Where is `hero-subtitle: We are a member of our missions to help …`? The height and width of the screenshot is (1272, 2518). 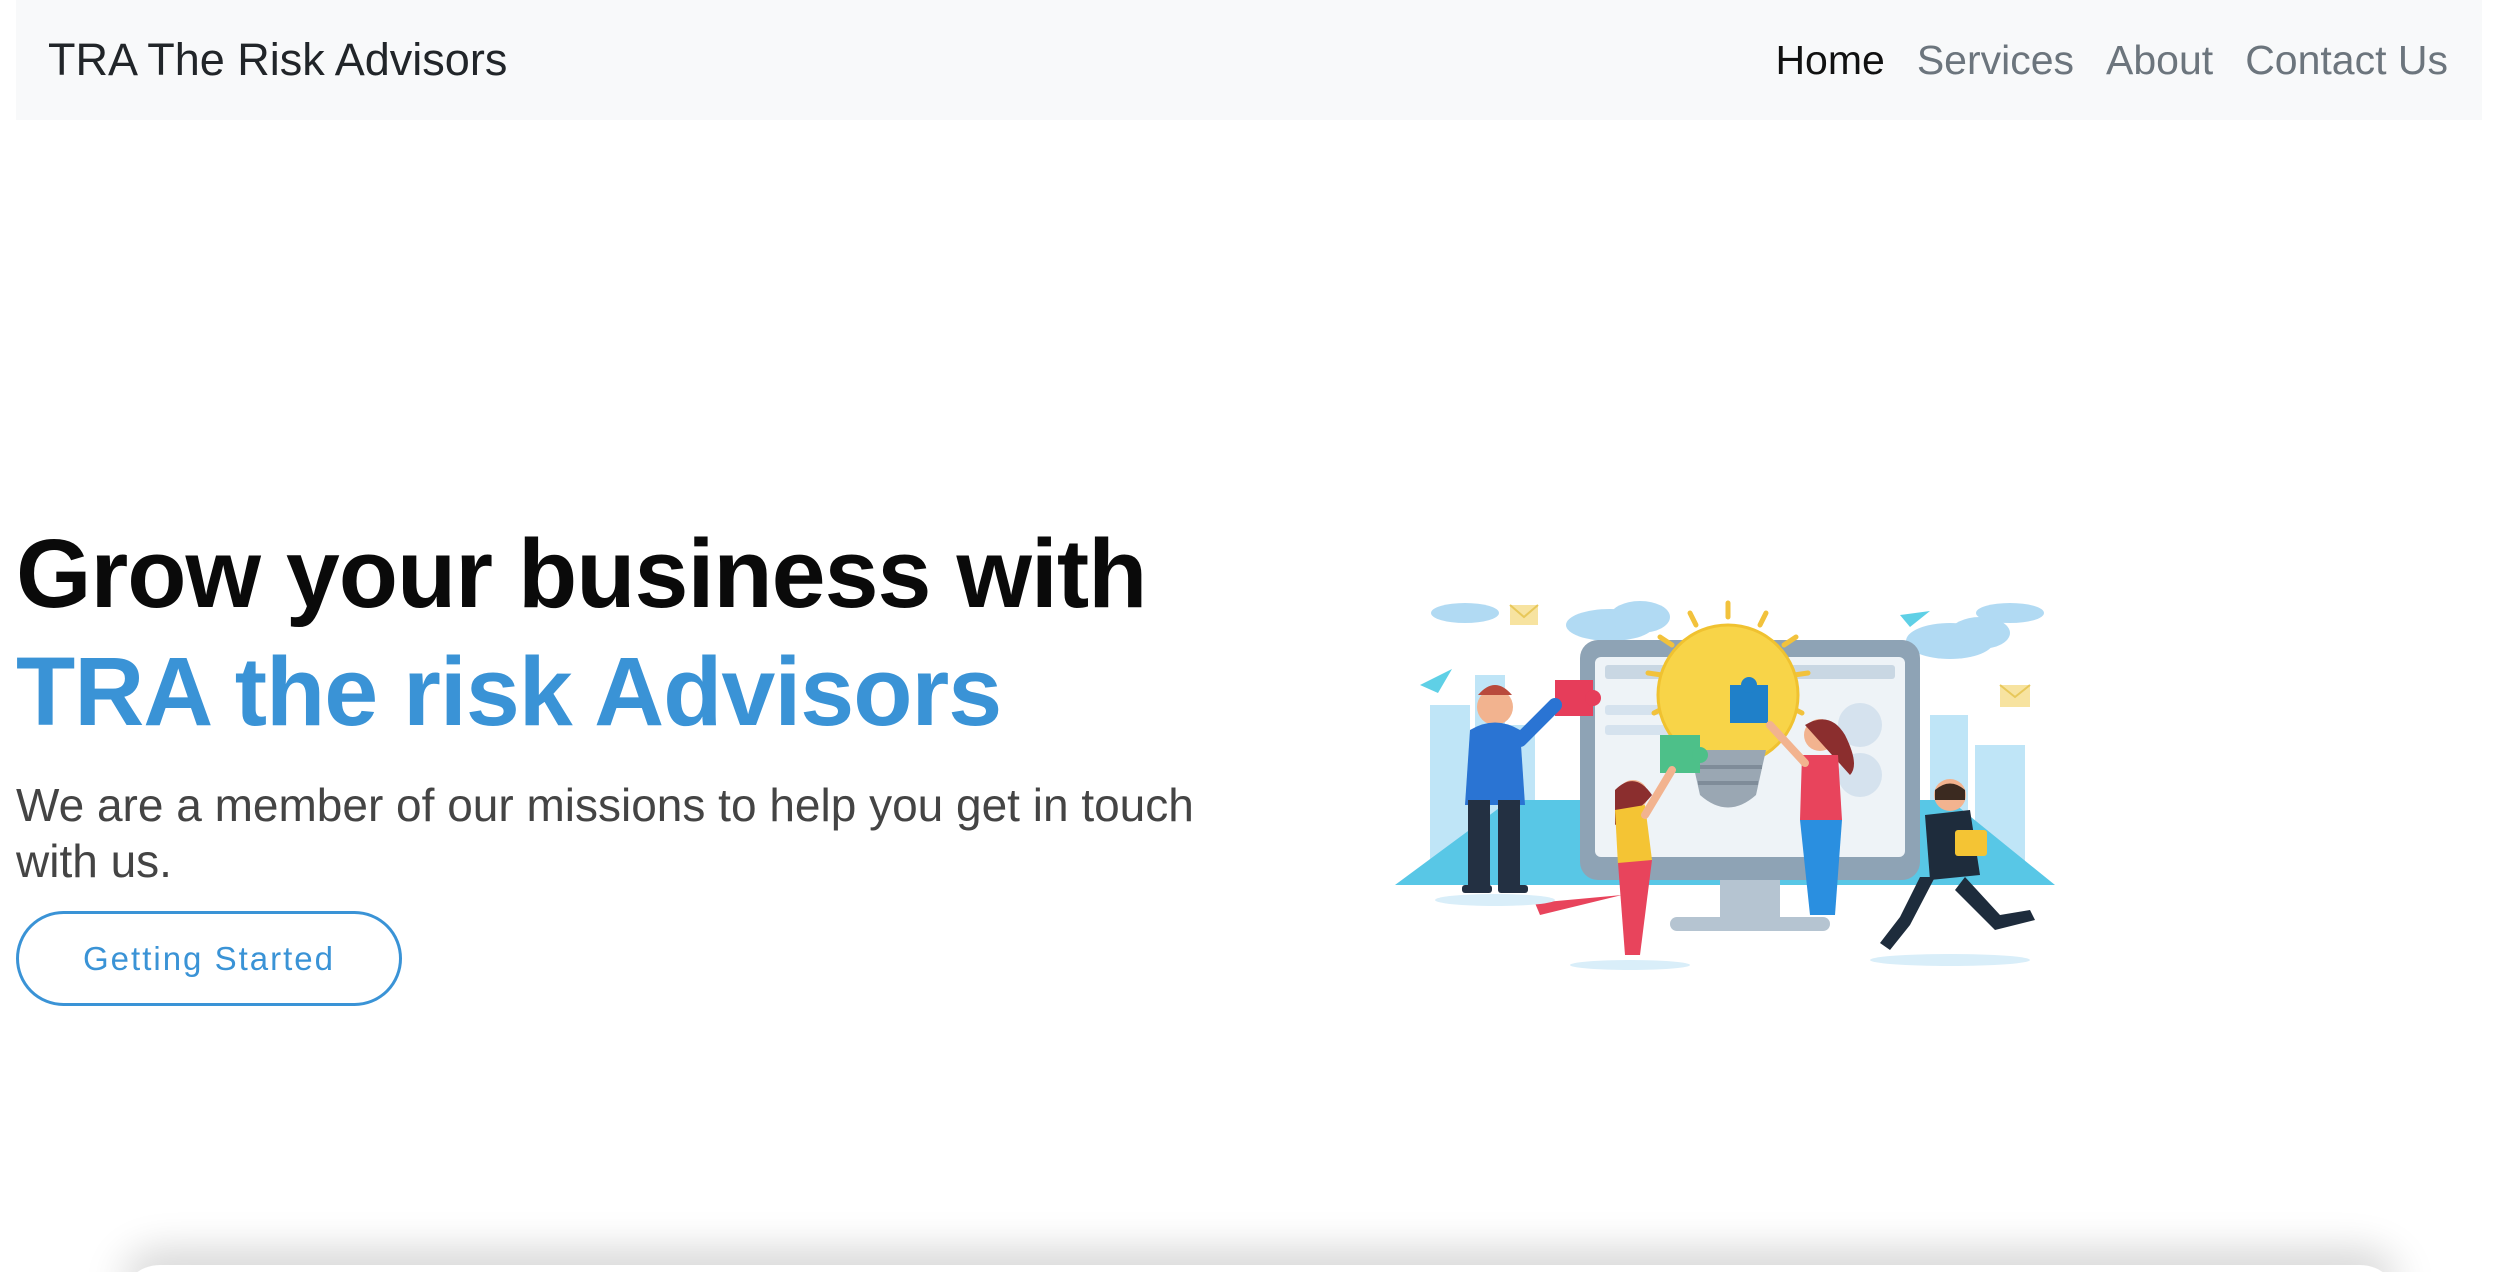 hero-subtitle: We are a member of our missions to help … is located at coordinates (605, 833).